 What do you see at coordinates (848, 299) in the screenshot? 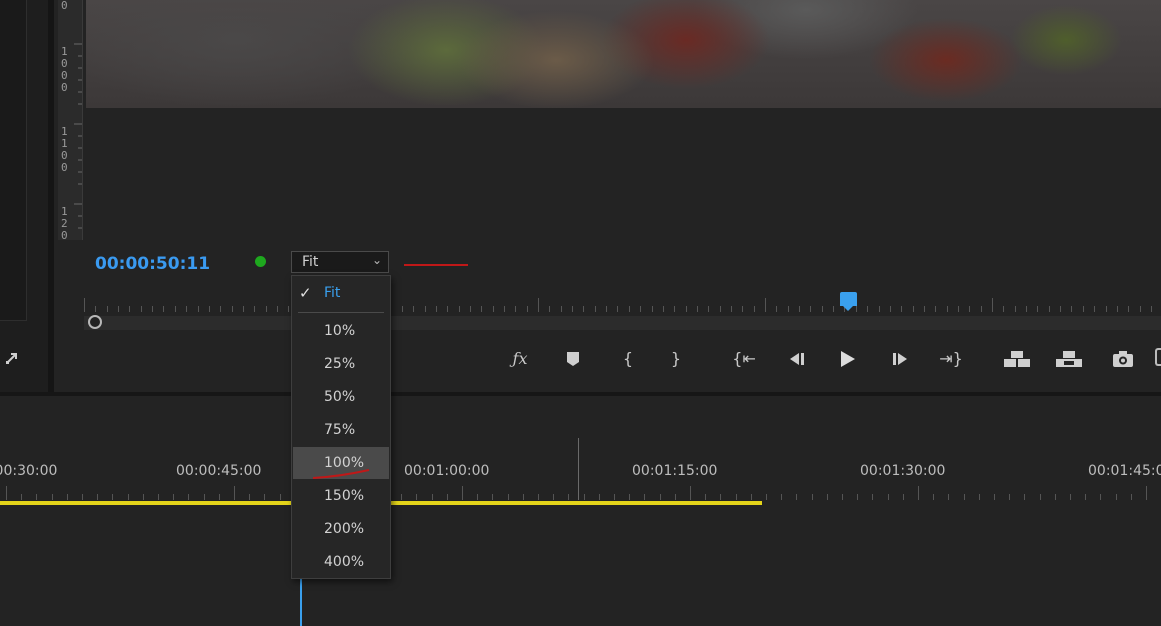
I see `playhead-handle` at bounding box center [848, 299].